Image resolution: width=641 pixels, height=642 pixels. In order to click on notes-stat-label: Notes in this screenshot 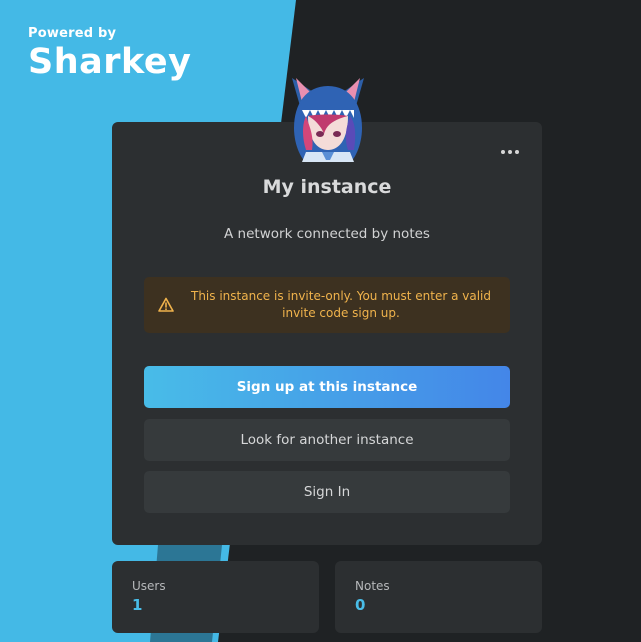, I will do `click(372, 586)`.